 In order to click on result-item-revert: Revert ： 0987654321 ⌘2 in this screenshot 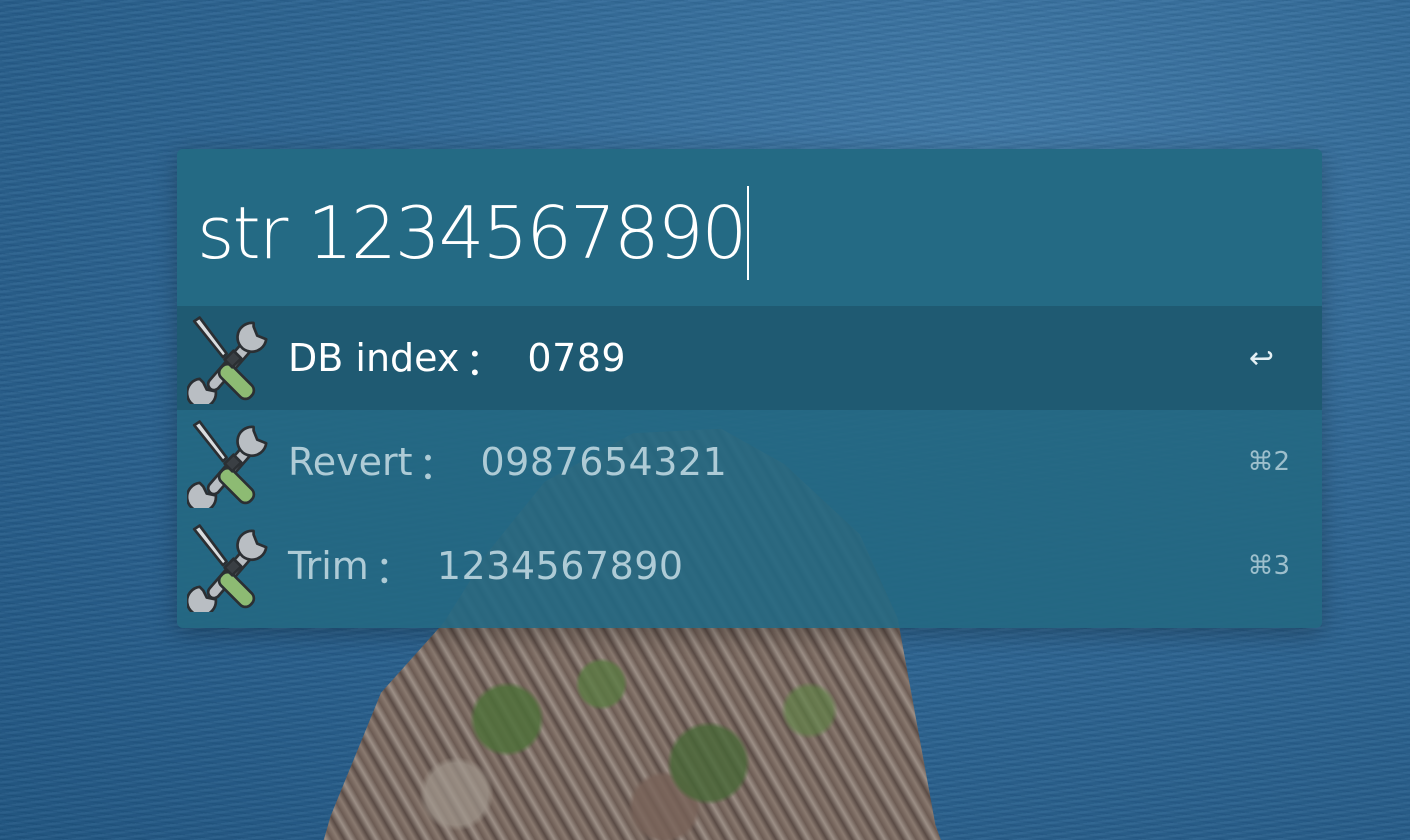, I will do `click(749, 462)`.